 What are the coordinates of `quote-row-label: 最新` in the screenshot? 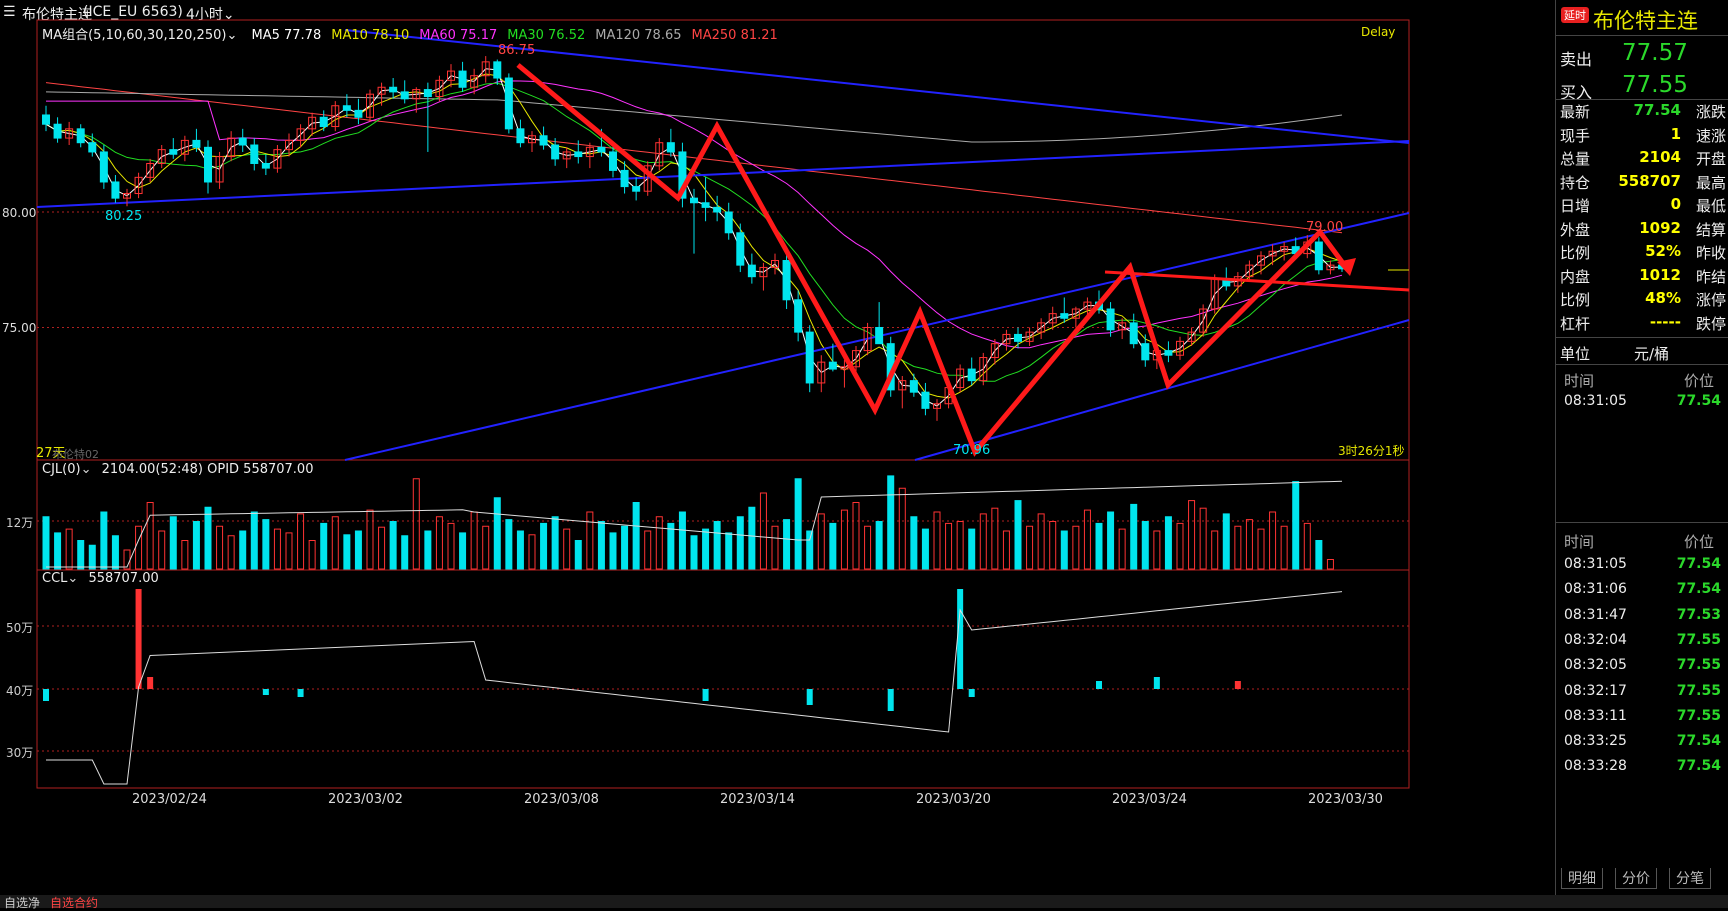 It's located at (1575, 112).